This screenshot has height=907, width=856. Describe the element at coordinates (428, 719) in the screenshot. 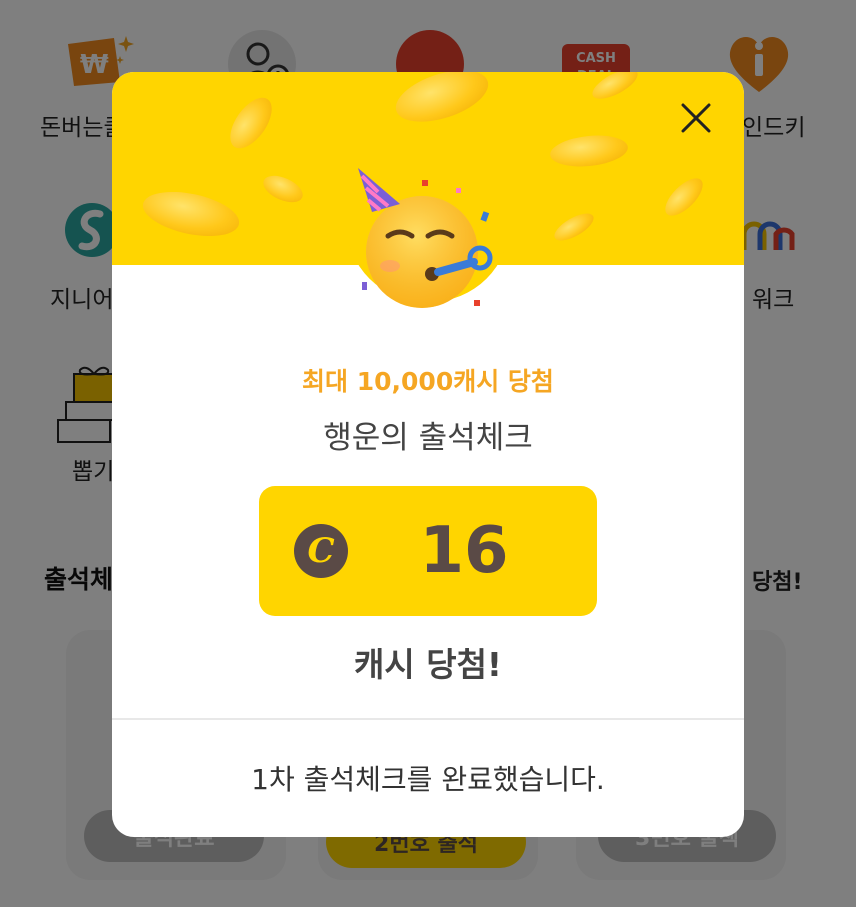

I see `modal-divider` at that location.